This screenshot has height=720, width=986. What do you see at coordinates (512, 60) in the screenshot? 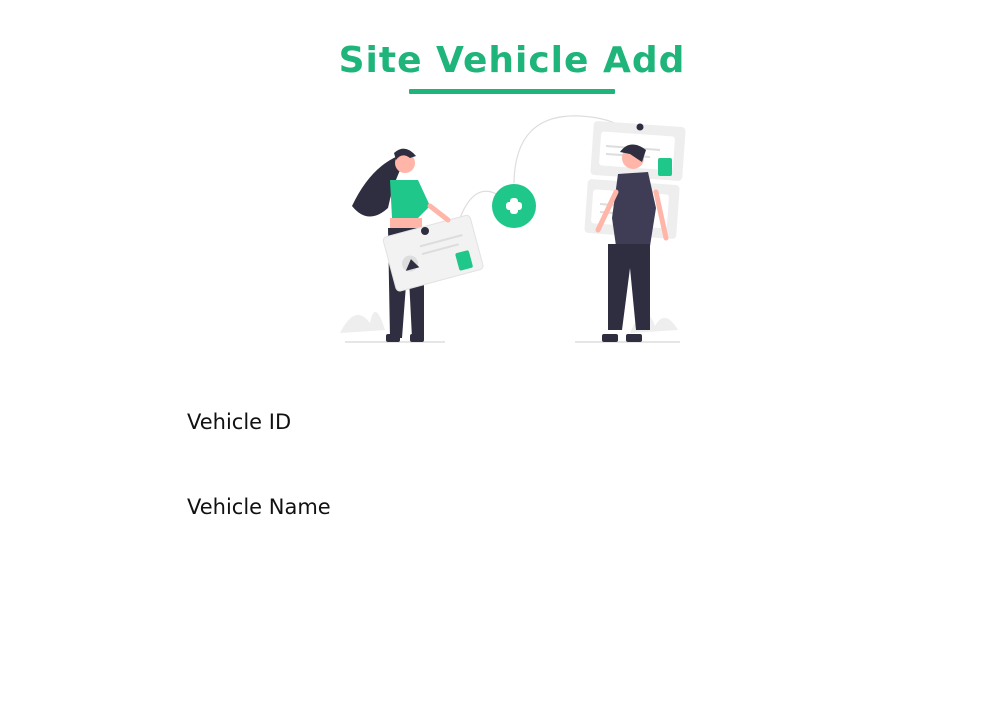
I see `page-title: Site Vehicle Add` at bounding box center [512, 60].